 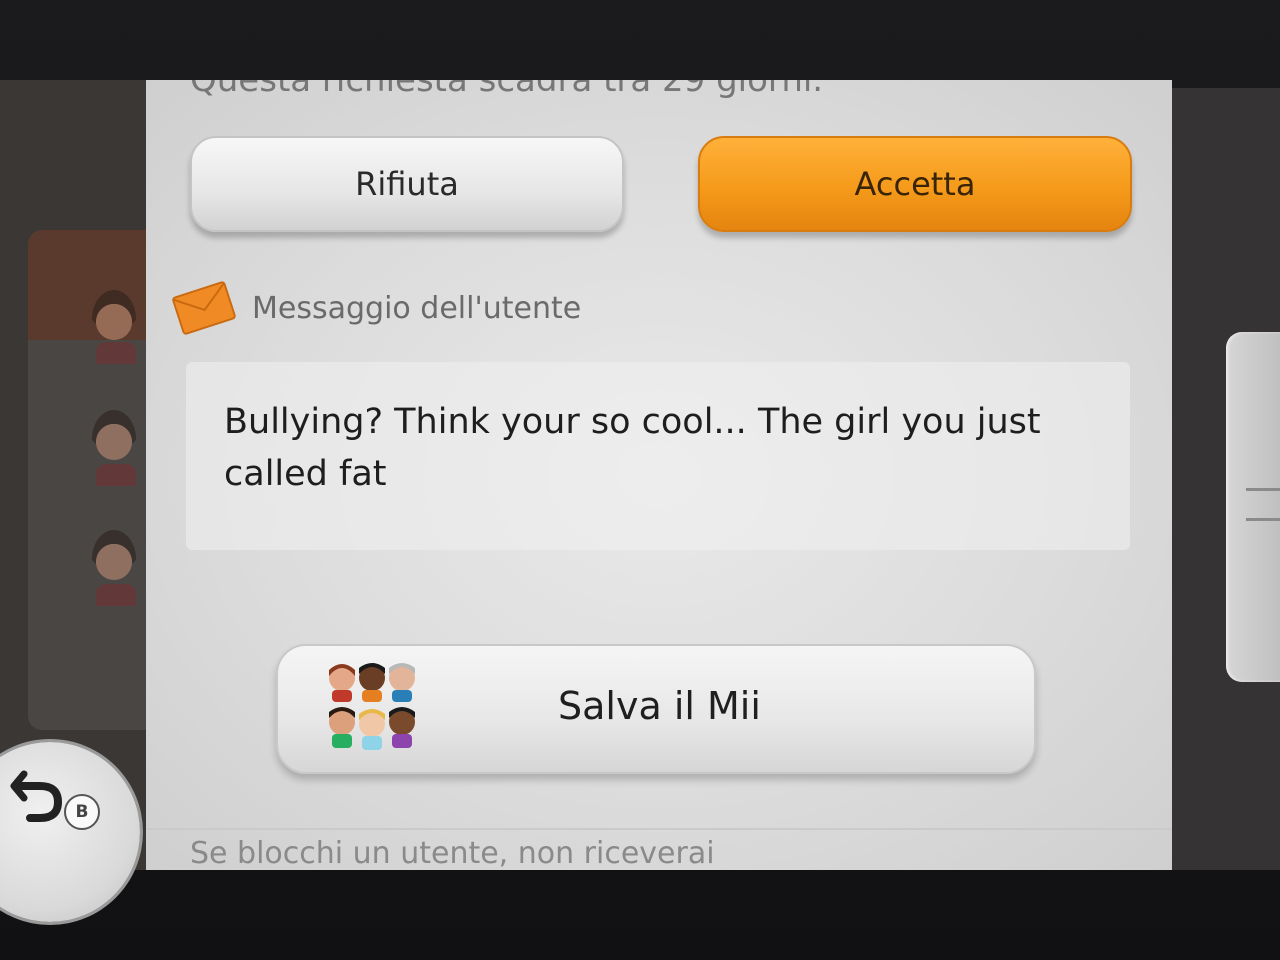 What do you see at coordinates (452, 853) in the screenshot?
I see `block-user-notice: Se blocchi un utente, non riceverai` at bounding box center [452, 853].